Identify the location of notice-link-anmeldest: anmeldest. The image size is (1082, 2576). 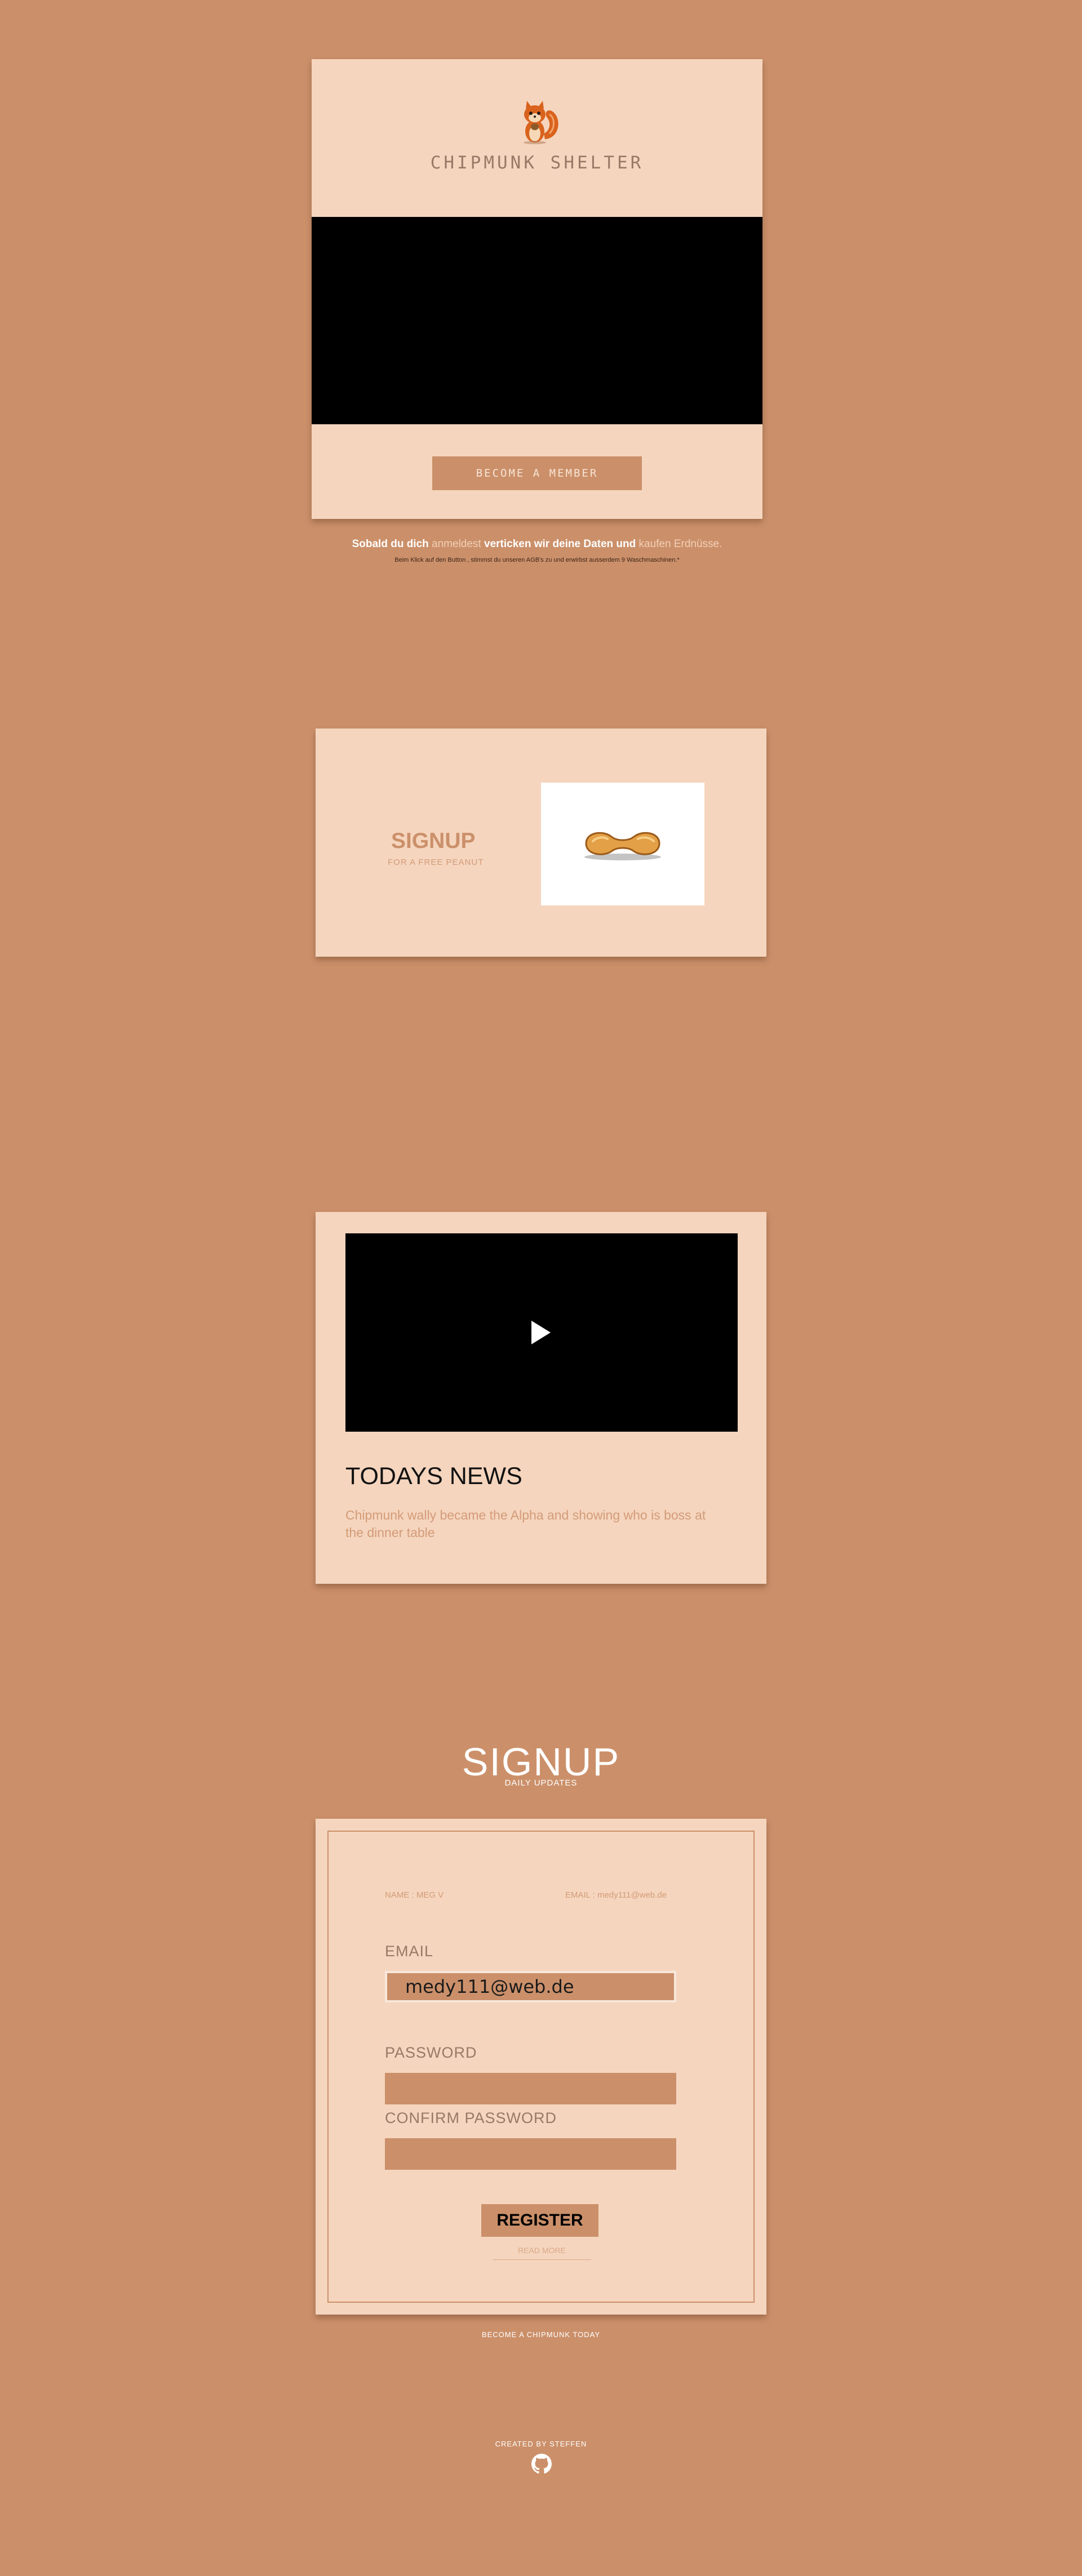
(457, 544).